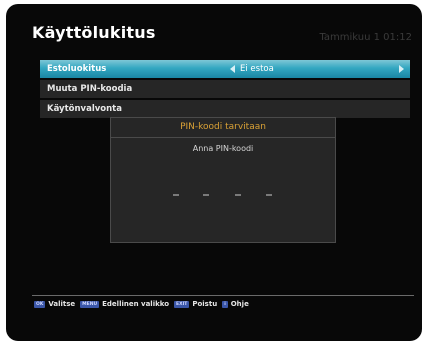  I want to click on menu-item-access-control: Käytönvalvonta, so click(225, 109).